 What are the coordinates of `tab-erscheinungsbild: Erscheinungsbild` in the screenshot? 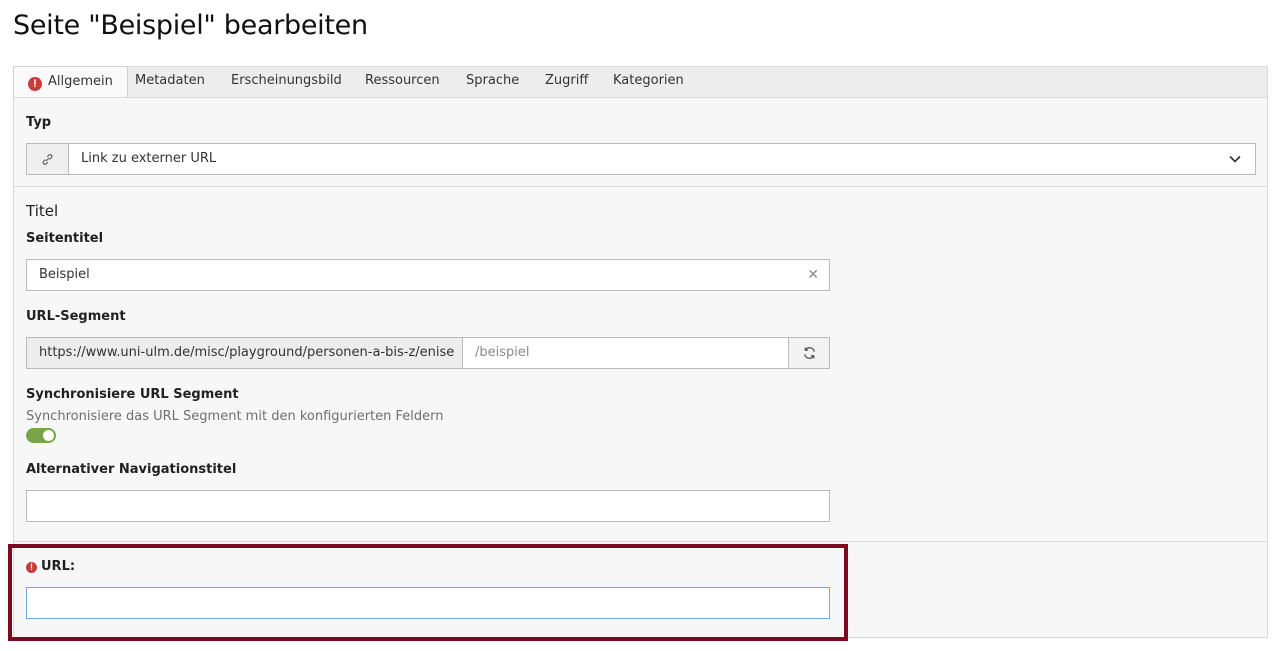 It's located at (286, 82).